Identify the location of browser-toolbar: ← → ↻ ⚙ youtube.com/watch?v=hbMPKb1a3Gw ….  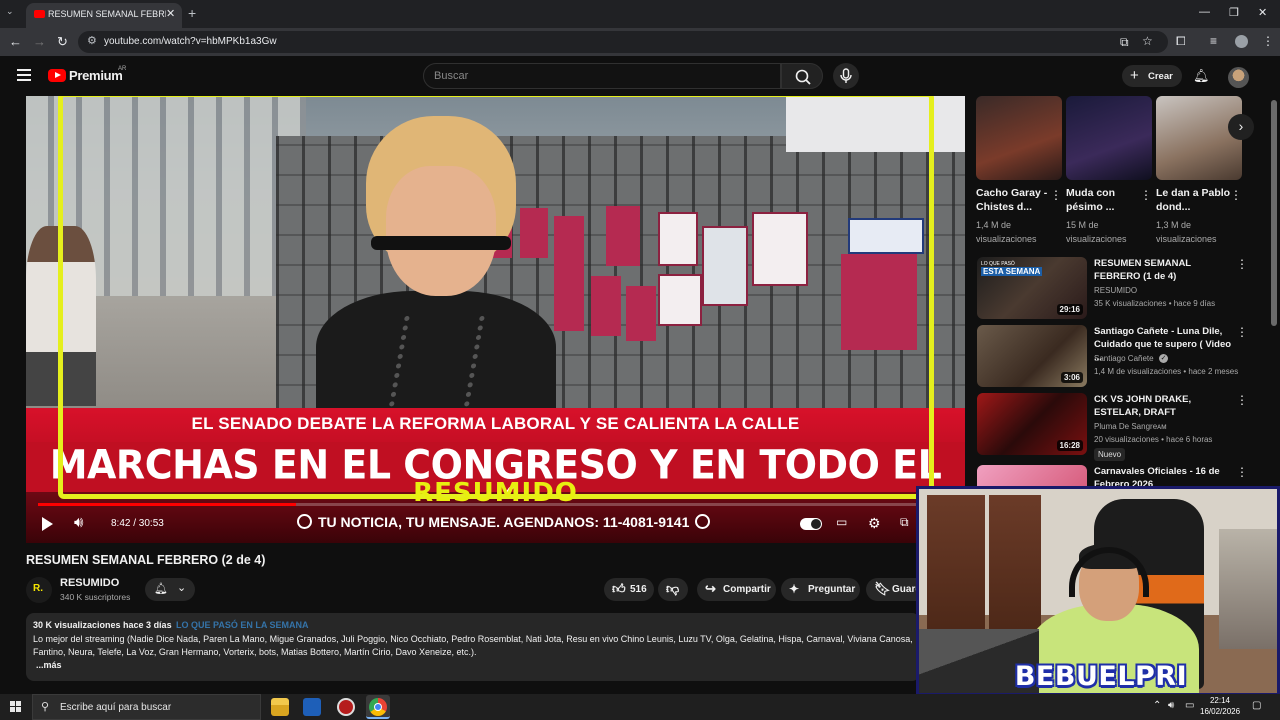
(640, 42).